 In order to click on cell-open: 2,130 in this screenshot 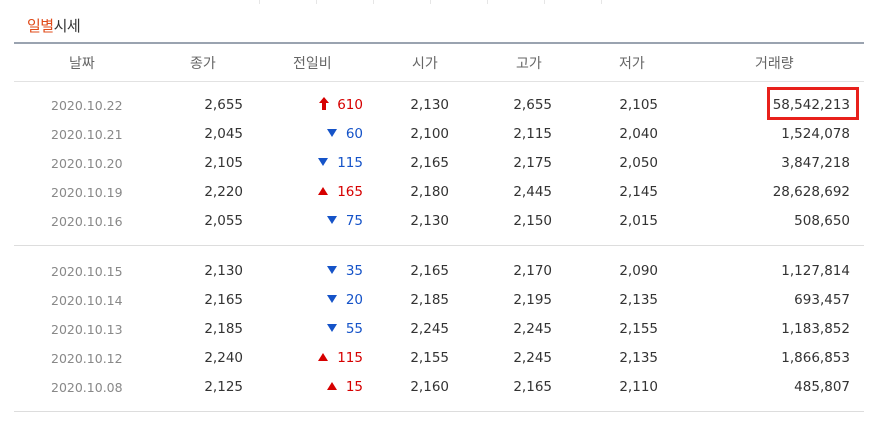, I will do `click(429, 105)`.